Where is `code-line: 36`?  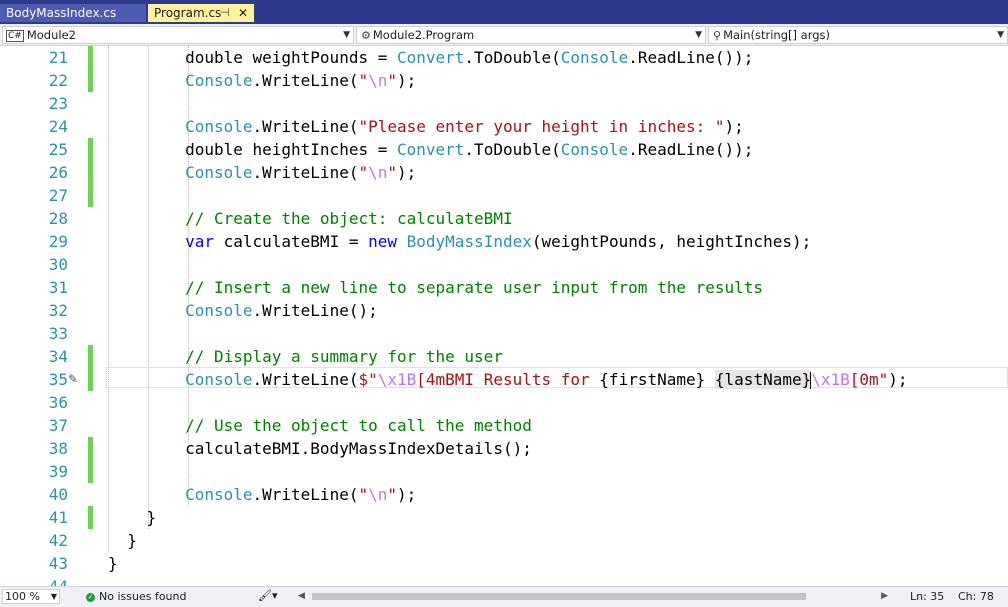 code-line: 36 is located at coordinates (504, 402).